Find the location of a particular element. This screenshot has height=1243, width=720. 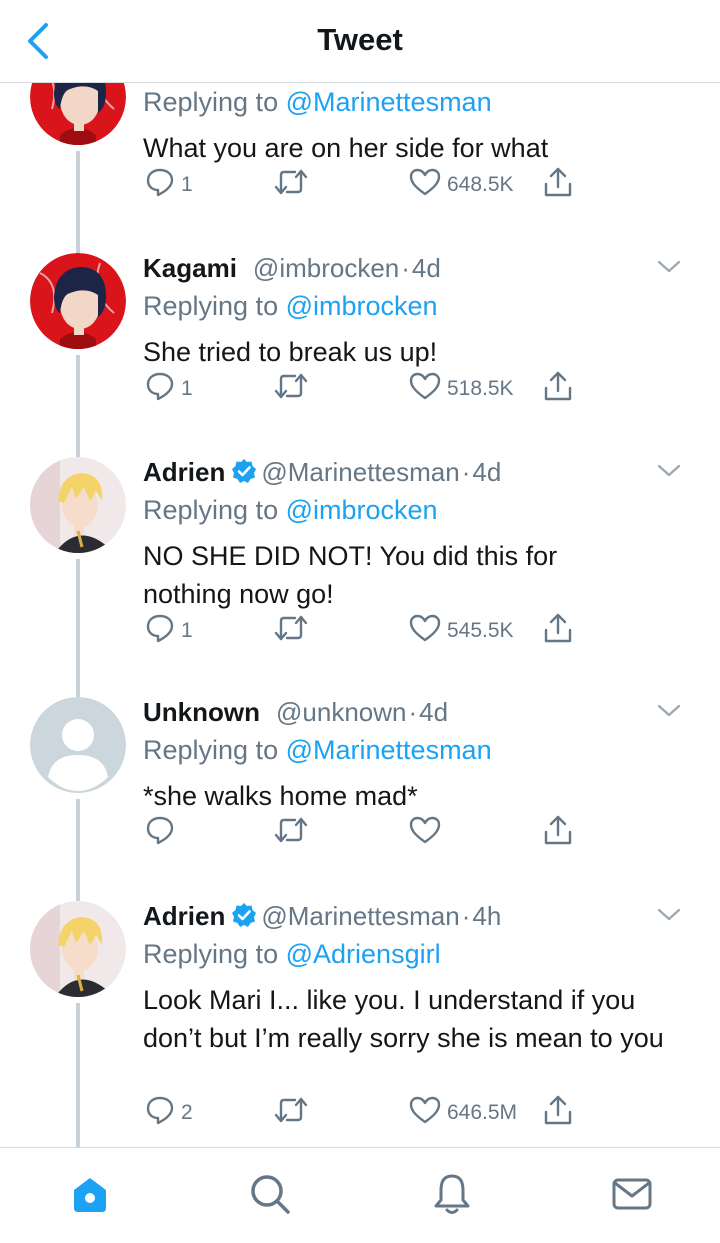

like-button: 518.5K is located at coordinates (461, 389).